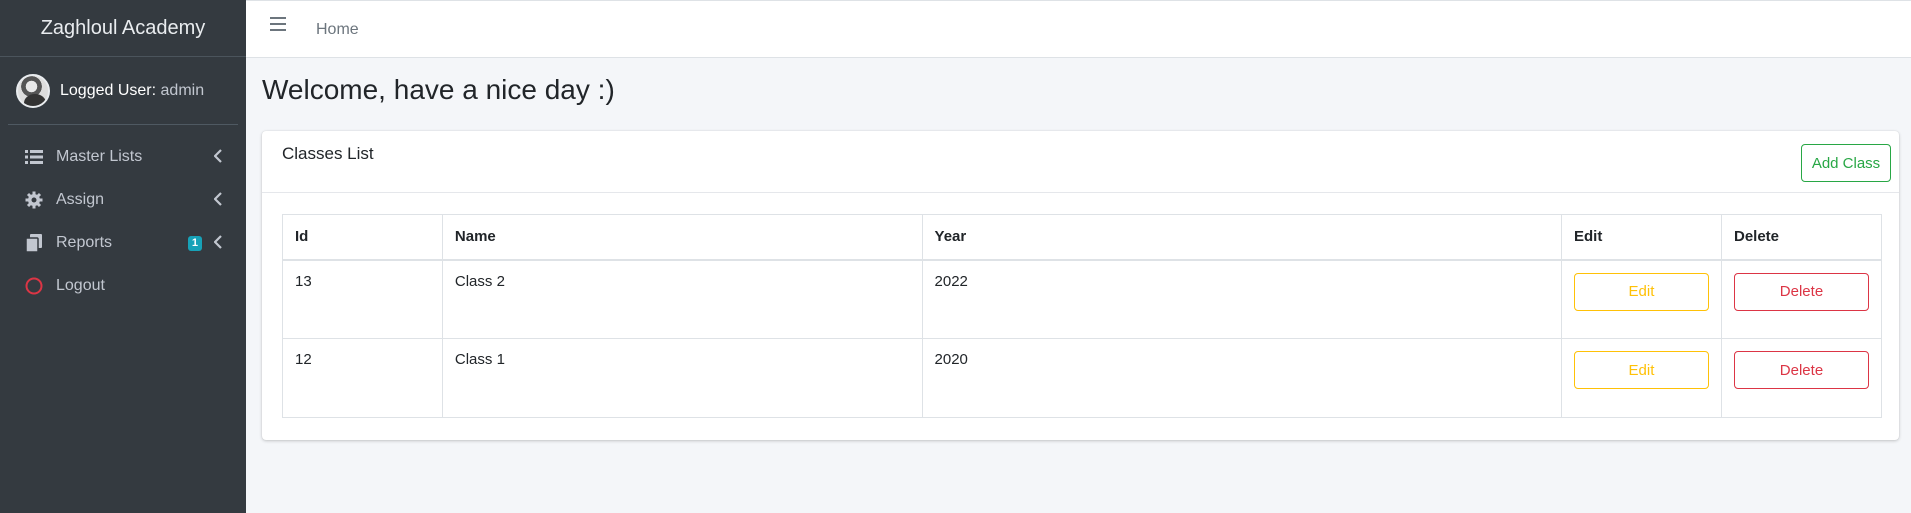  What do you see at coordinates (362, 237) in the screenshot?
I see `column-header-id: Id` at bounding box center [362, 237].